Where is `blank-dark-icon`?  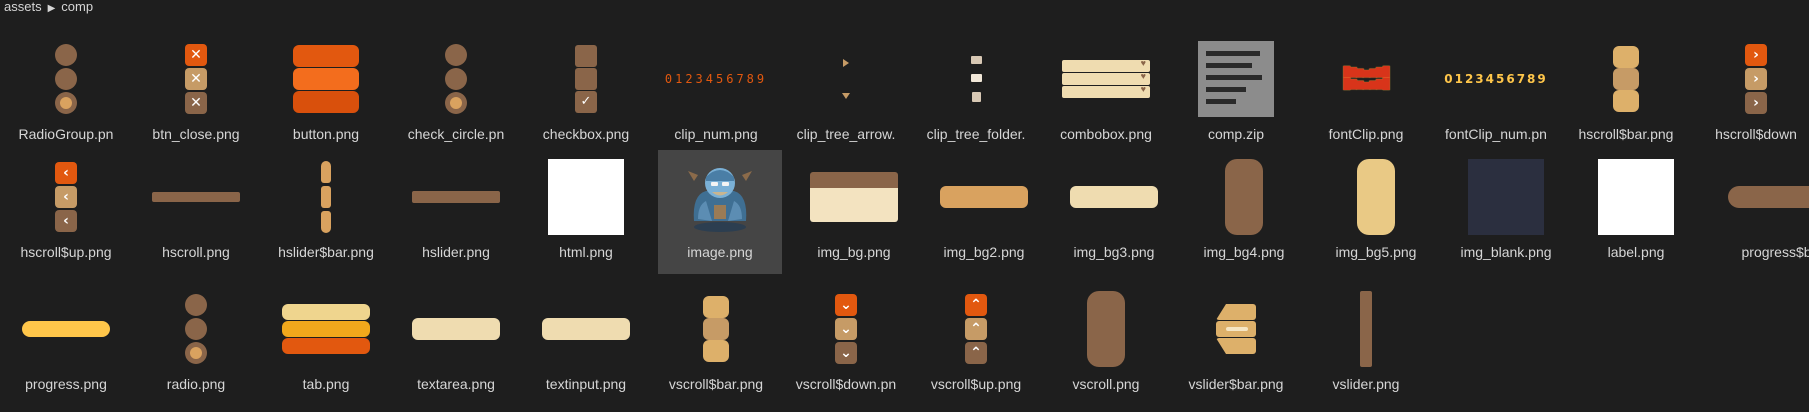 blank-dark-icon is located at coordinates (1506, 197).